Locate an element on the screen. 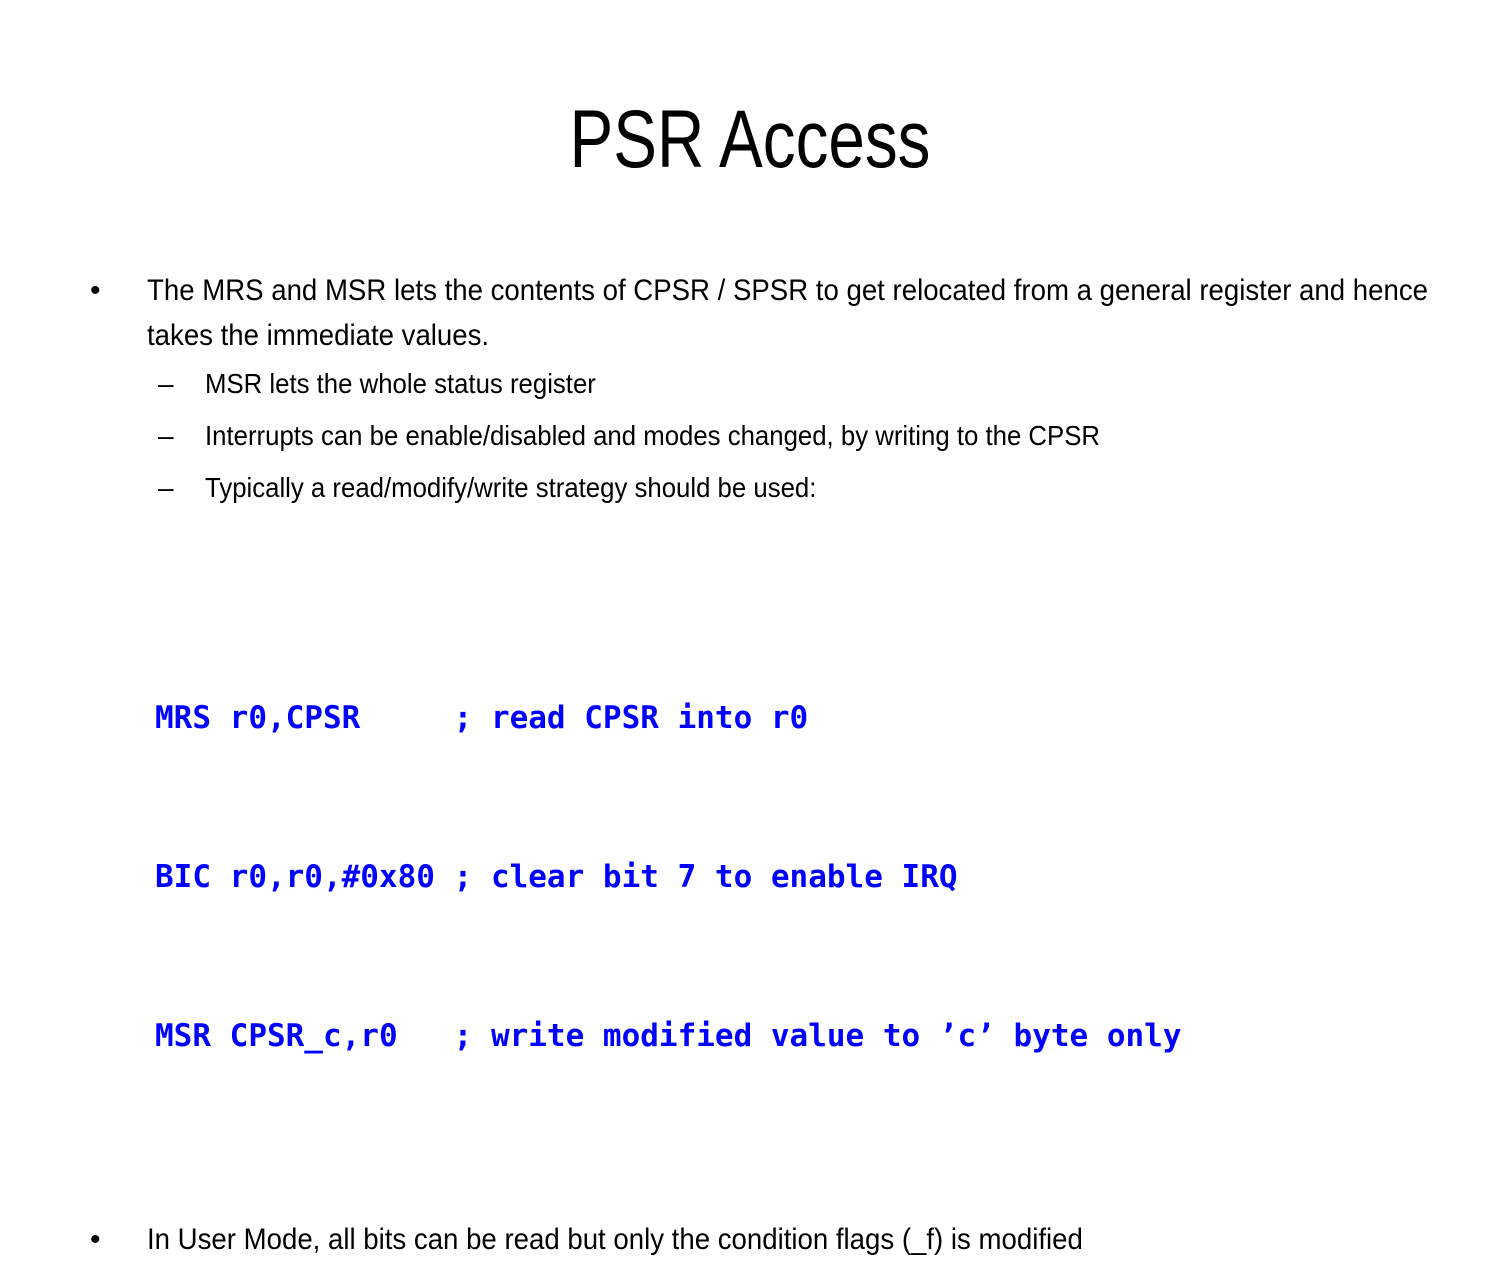 The width and height of the screenshot is (1500, 1262). page-title: PSR Access is located at coordinates (750, 139).